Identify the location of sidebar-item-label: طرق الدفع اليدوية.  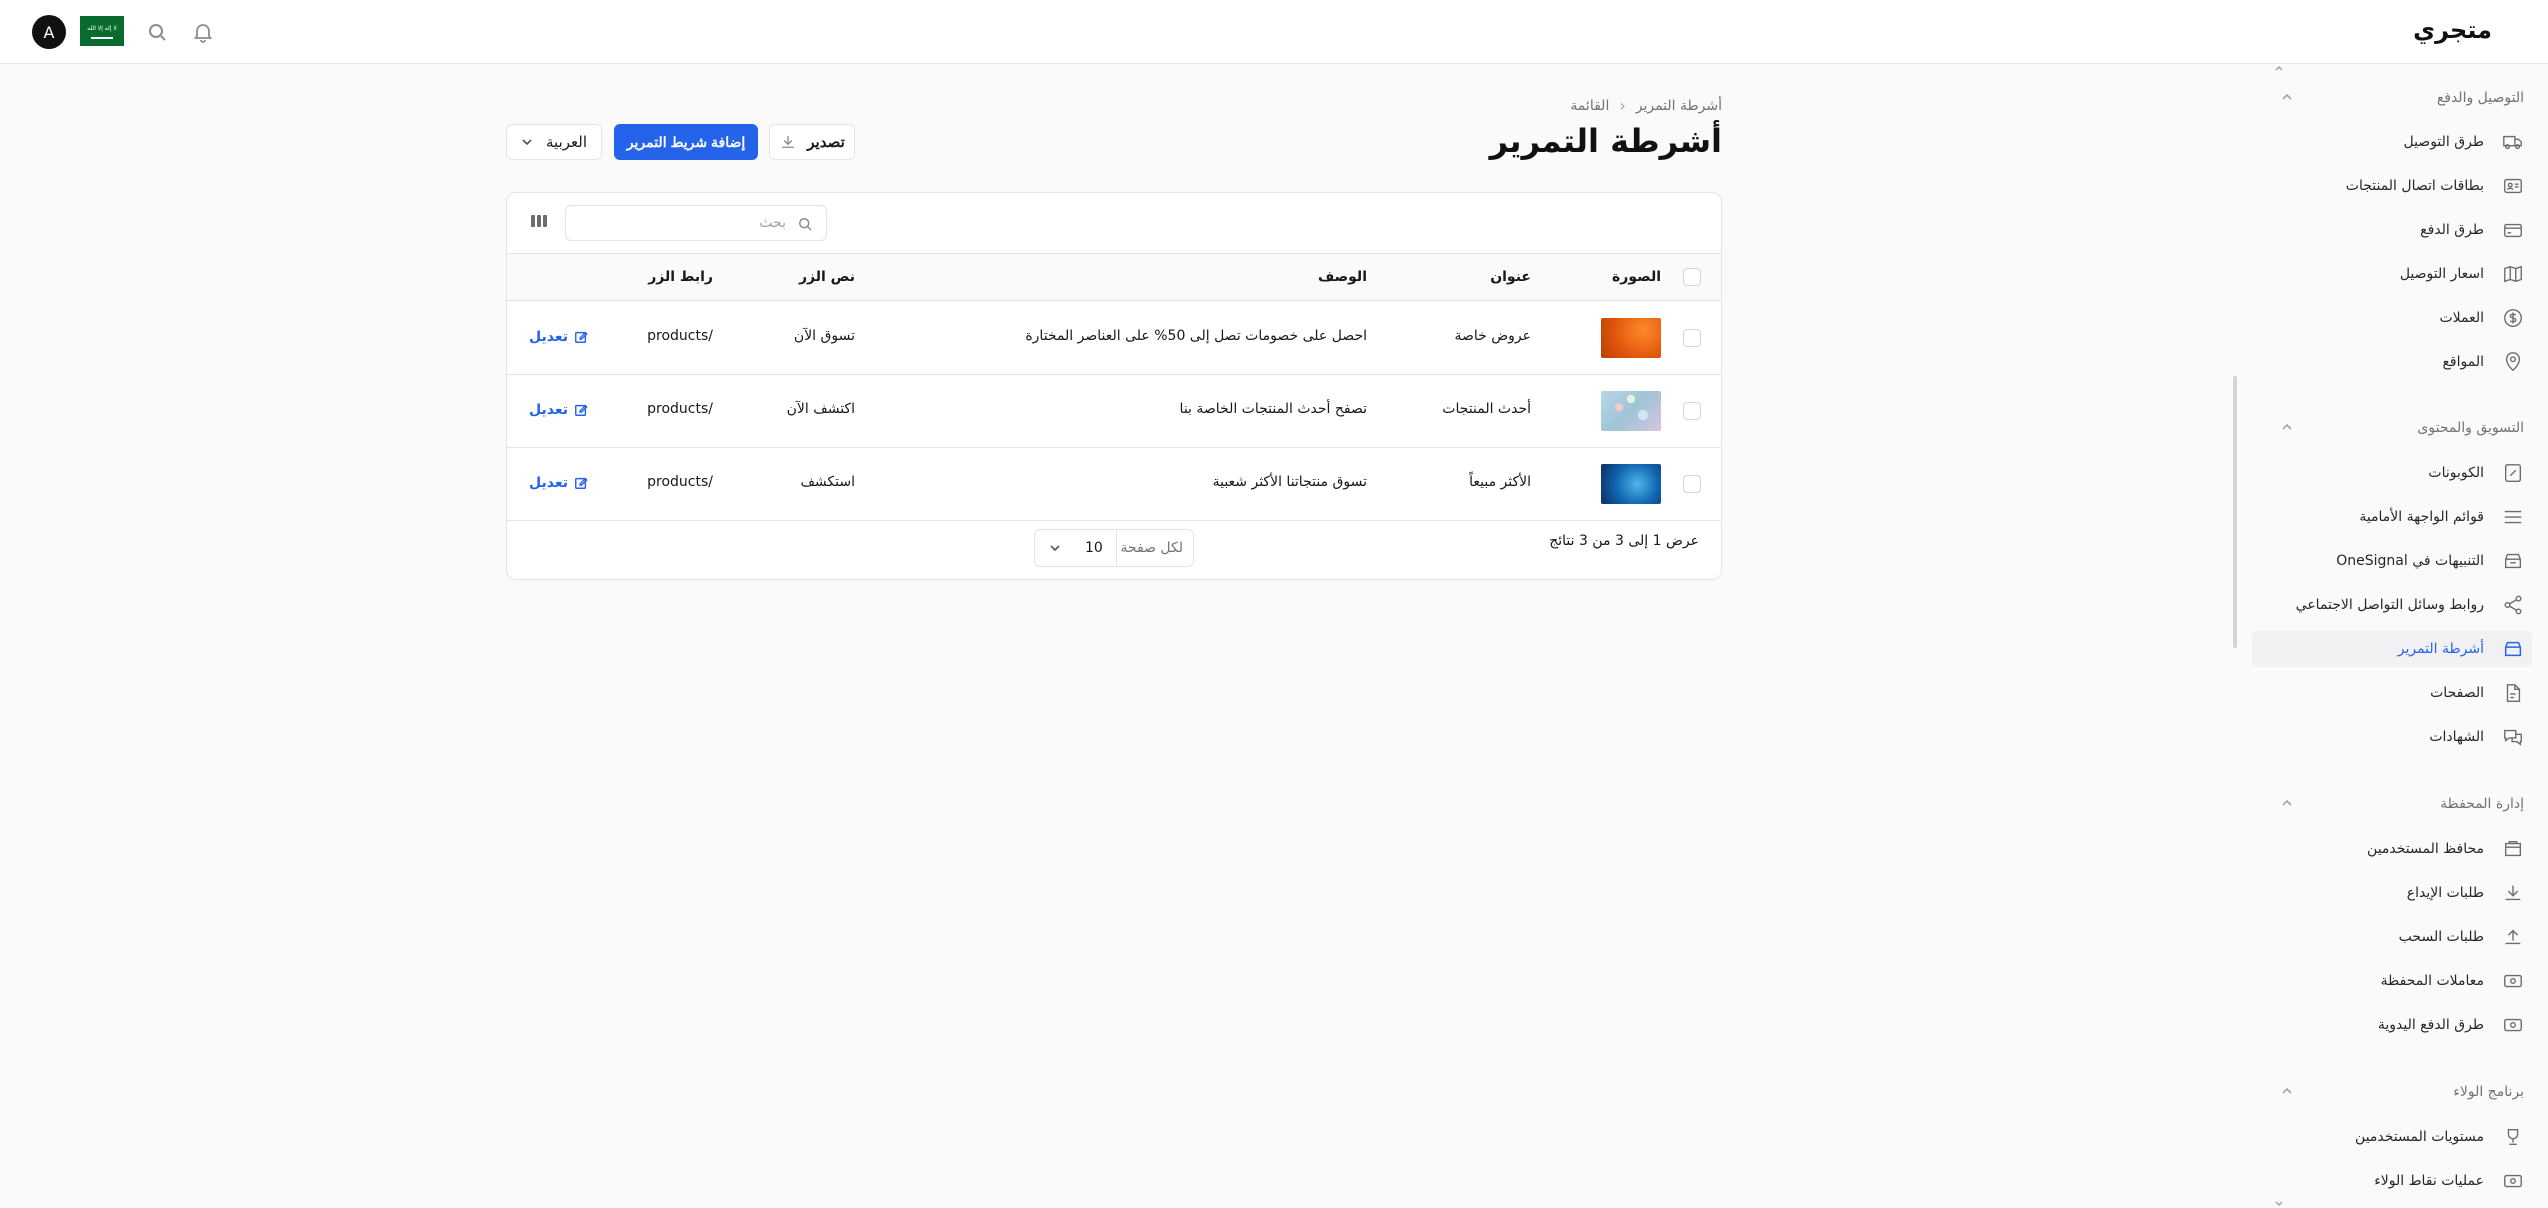
(2430, 1025).